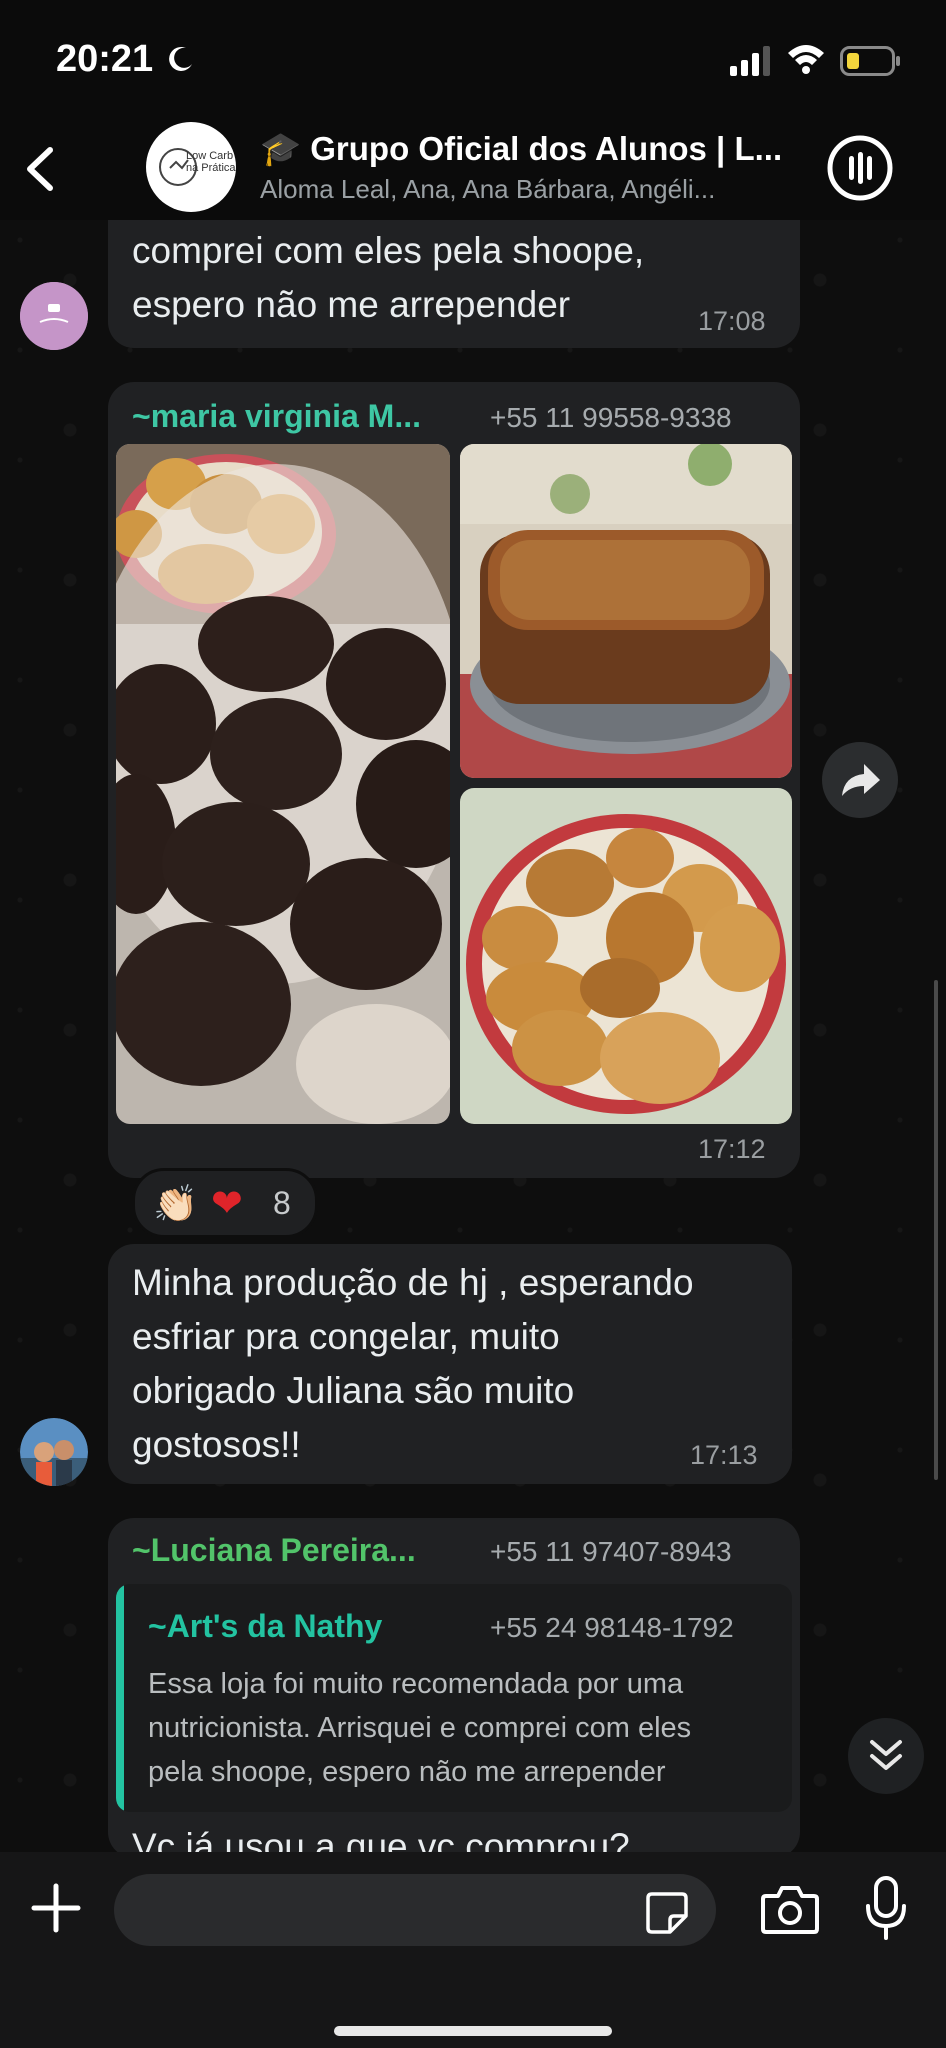  I want to click on message-input, so click(415, 1910).